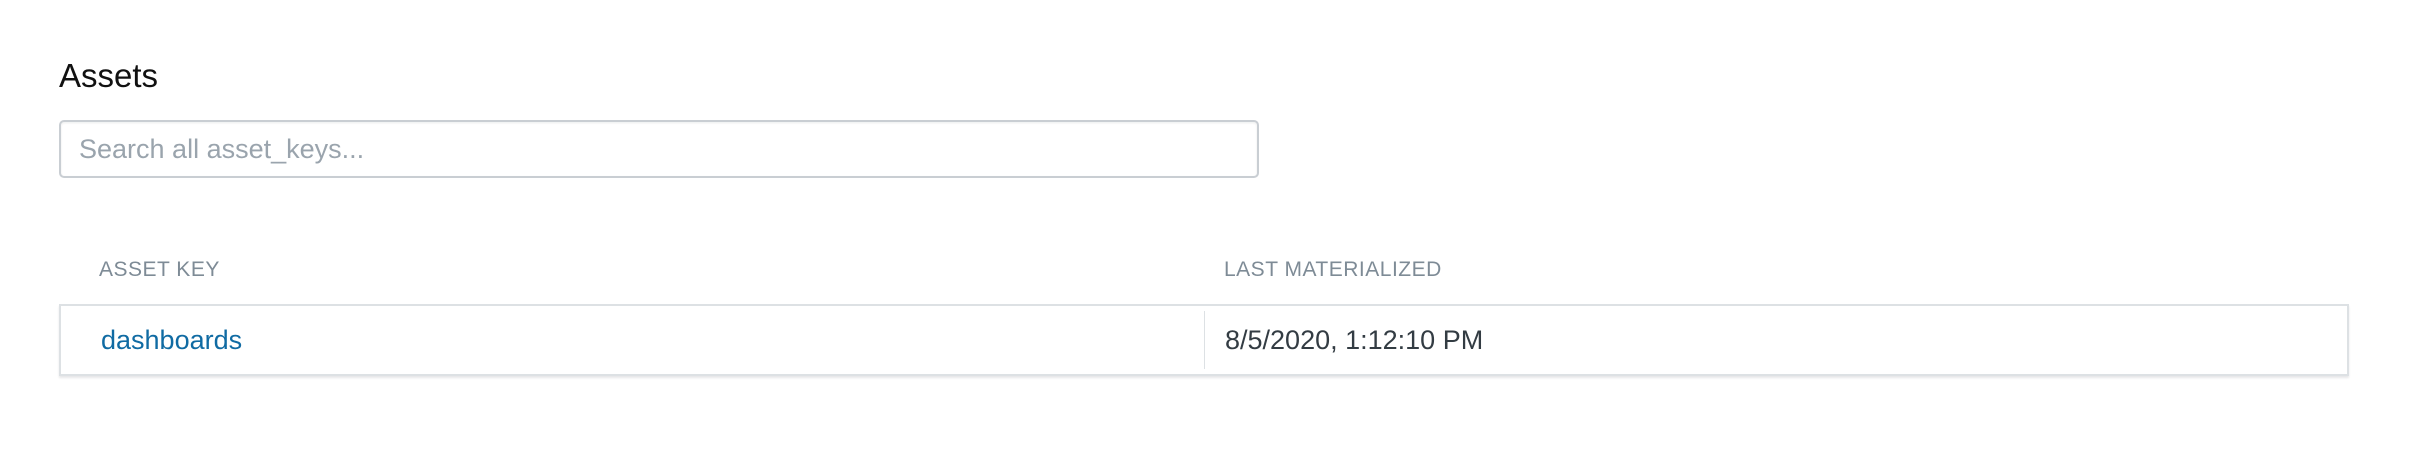 The image size is (2409, 460). Describe the element at coordinates (1354, 339) in the screenshot. I see `last-materialized-cell: 8/5/2020, 1:12:10 PM` at that location.